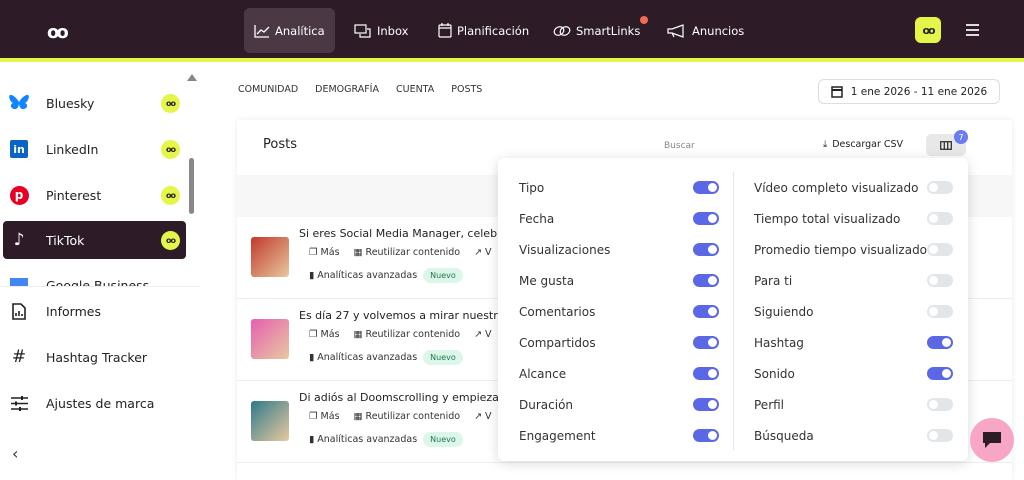 This screenshot has height=480, width=1024. What do you see at coordinates (94, 357) in the screenshot?
I see `sidebar-item-hashtag-tracker: # Hashtag Tracker` at bounding box center [94, 357].